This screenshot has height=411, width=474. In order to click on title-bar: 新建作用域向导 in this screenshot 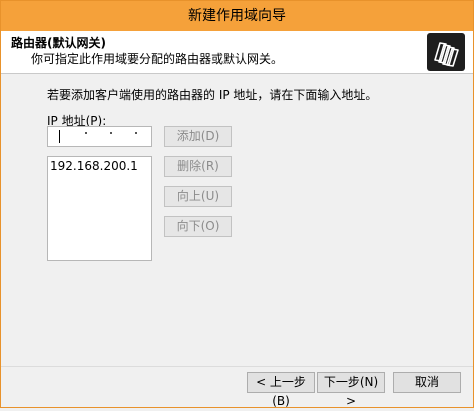, I will do `click(237, 16)`.